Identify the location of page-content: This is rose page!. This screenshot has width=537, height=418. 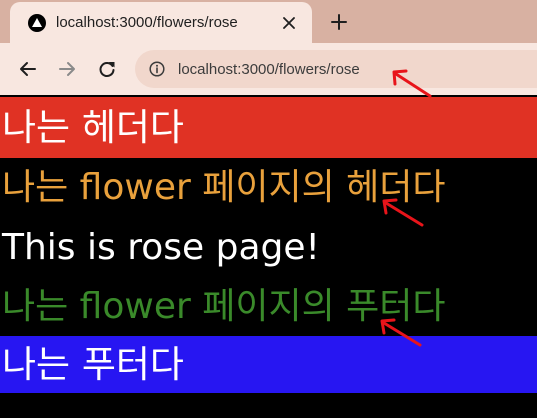
(268, 248).